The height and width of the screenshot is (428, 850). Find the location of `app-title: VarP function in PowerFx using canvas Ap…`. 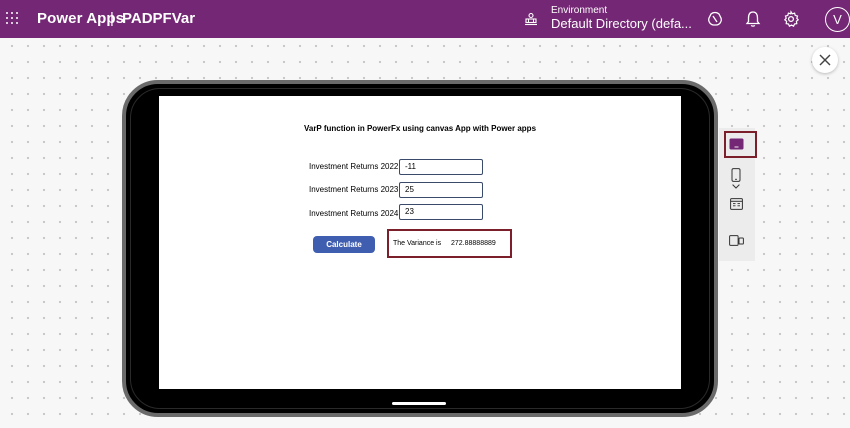

app-title: VarP function in PowerFx using canvas Ap… is located at coordinates (420, 128).